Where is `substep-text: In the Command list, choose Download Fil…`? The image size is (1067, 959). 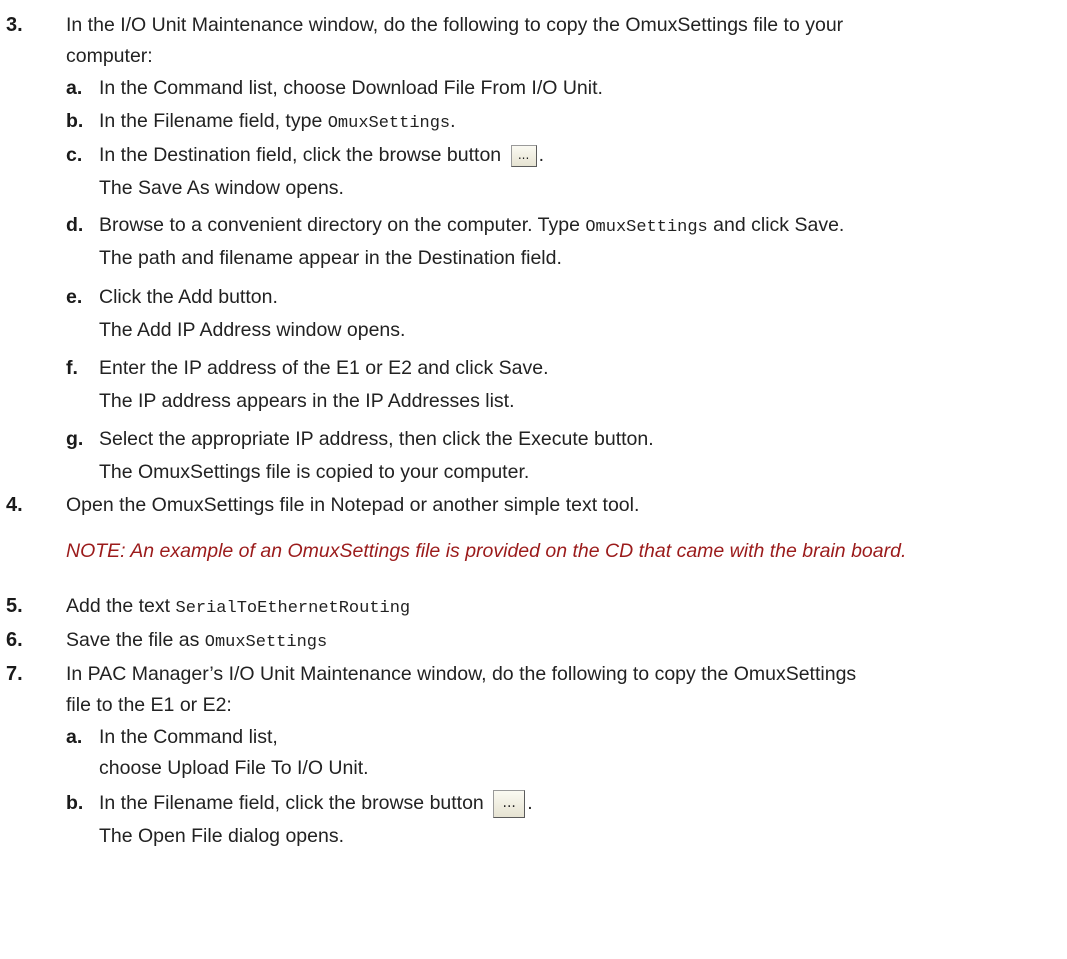 substep-text: In the Command list, choose Download Fil… is located at coordinates (351, 88).